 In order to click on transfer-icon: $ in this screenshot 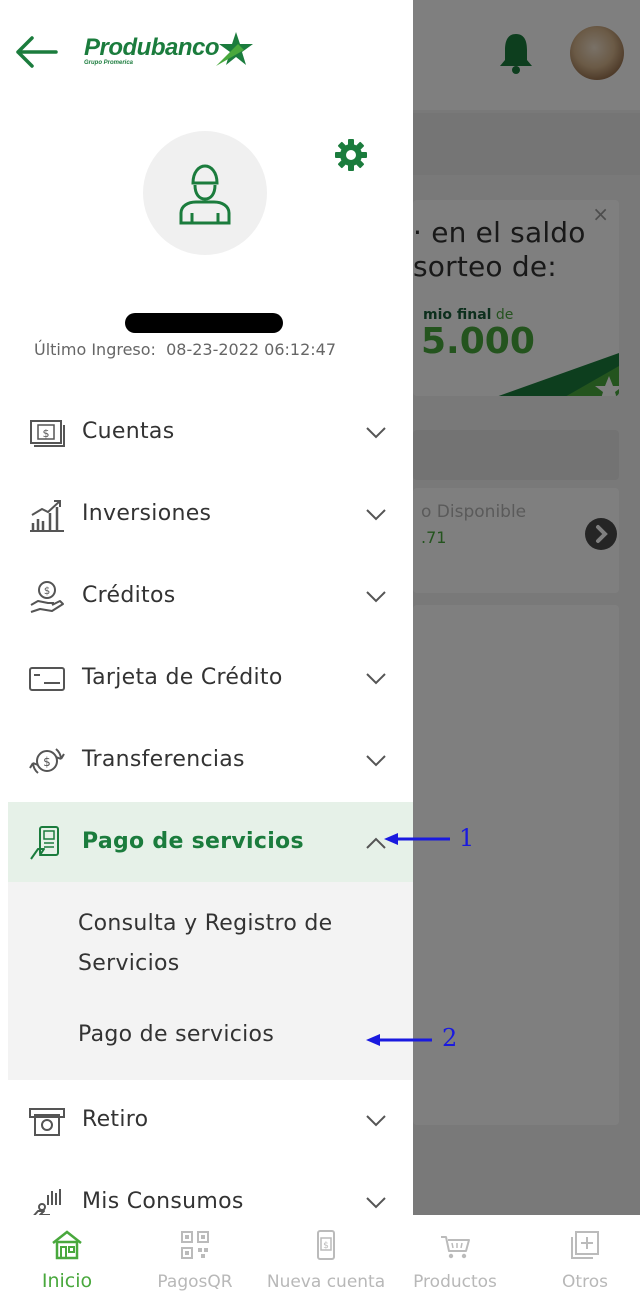, I will do `click(47, 761)`.